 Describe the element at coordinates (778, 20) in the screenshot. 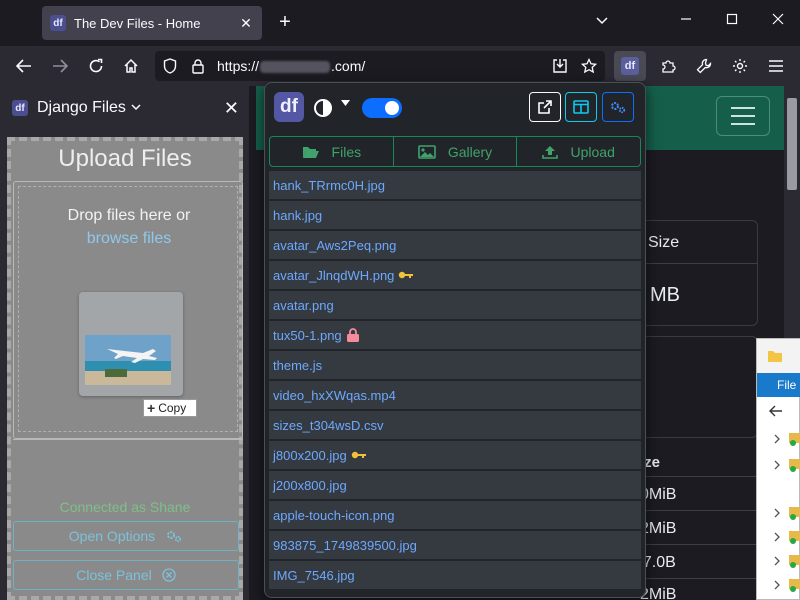

I see `close-window-button` at that location.